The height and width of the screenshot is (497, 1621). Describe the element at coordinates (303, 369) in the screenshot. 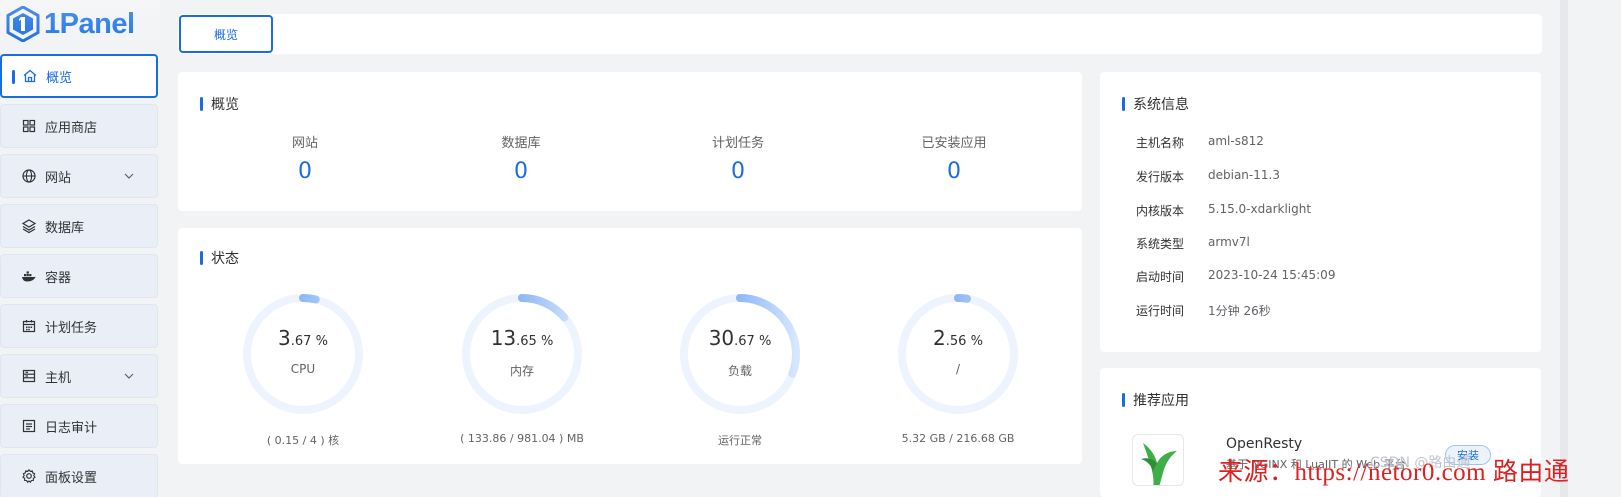

I see `gauge-label: CPU` at that location.